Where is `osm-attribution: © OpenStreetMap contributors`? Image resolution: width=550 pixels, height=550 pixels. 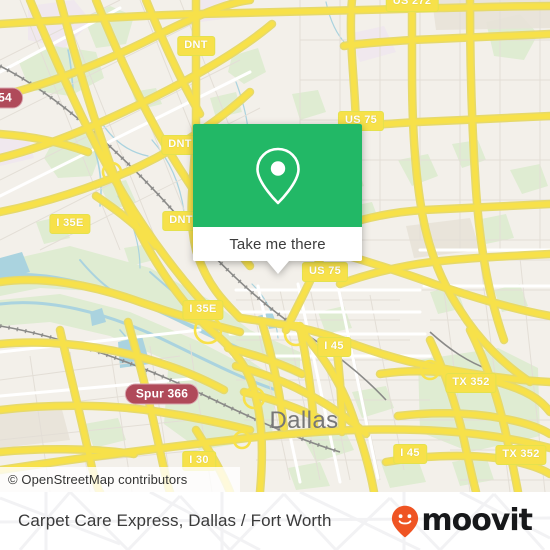 osm-attribution: © OpenStreetMap contributors is located at coordinates (120, 479).